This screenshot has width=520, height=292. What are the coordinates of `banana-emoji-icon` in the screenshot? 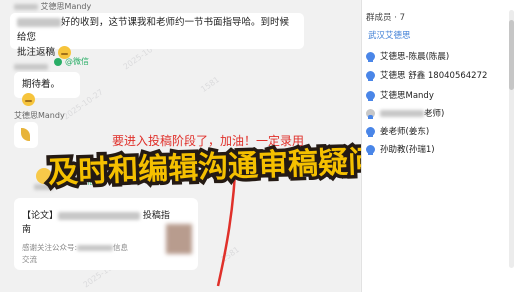 It's located at (25, 134).